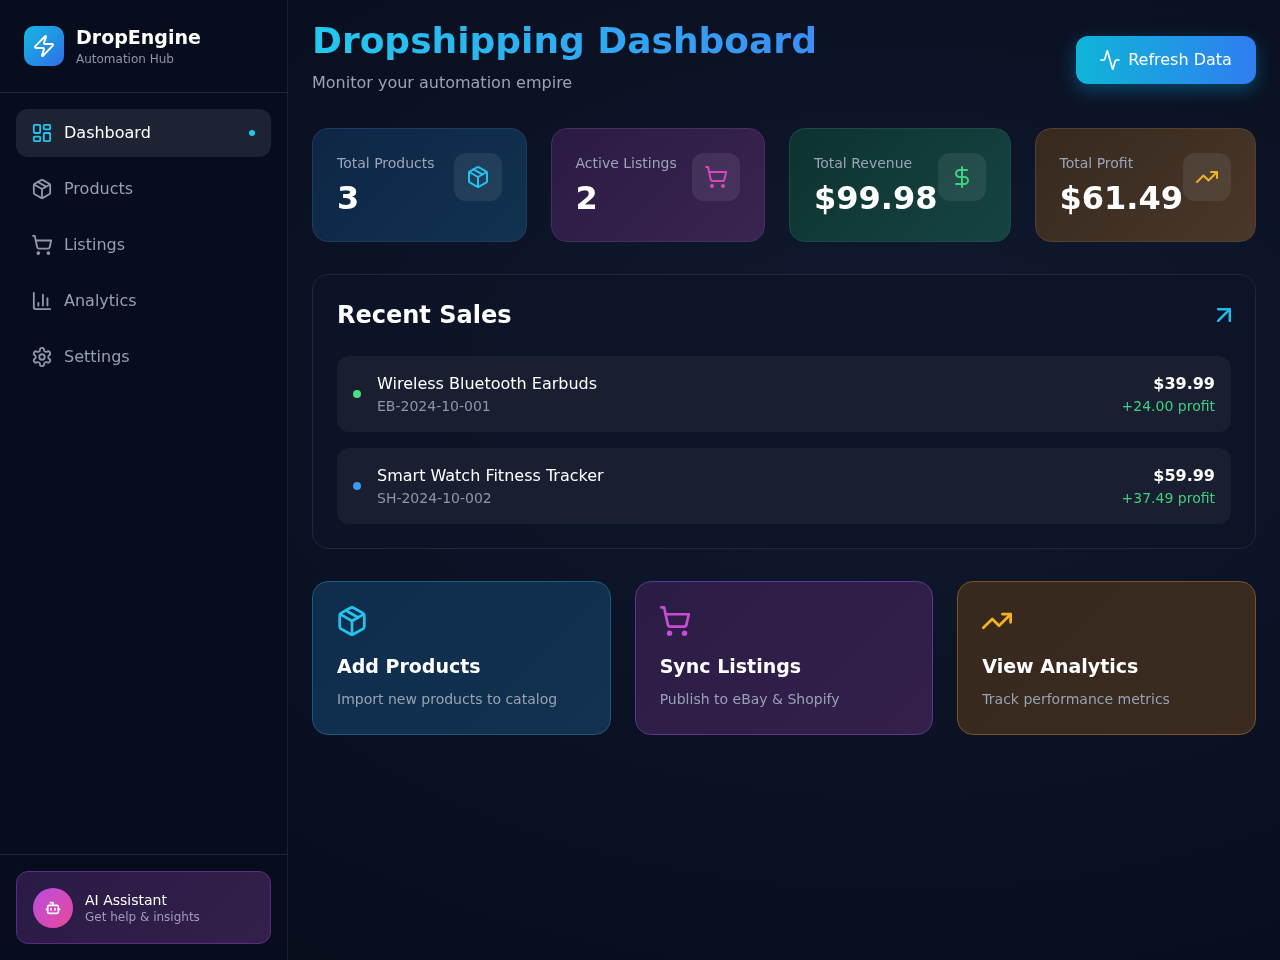 The height and width of the screenshot is (960, 1280). Describe the element at coordinates (349, 198) in the screenshot. I see `stat-value: 3` at that location.